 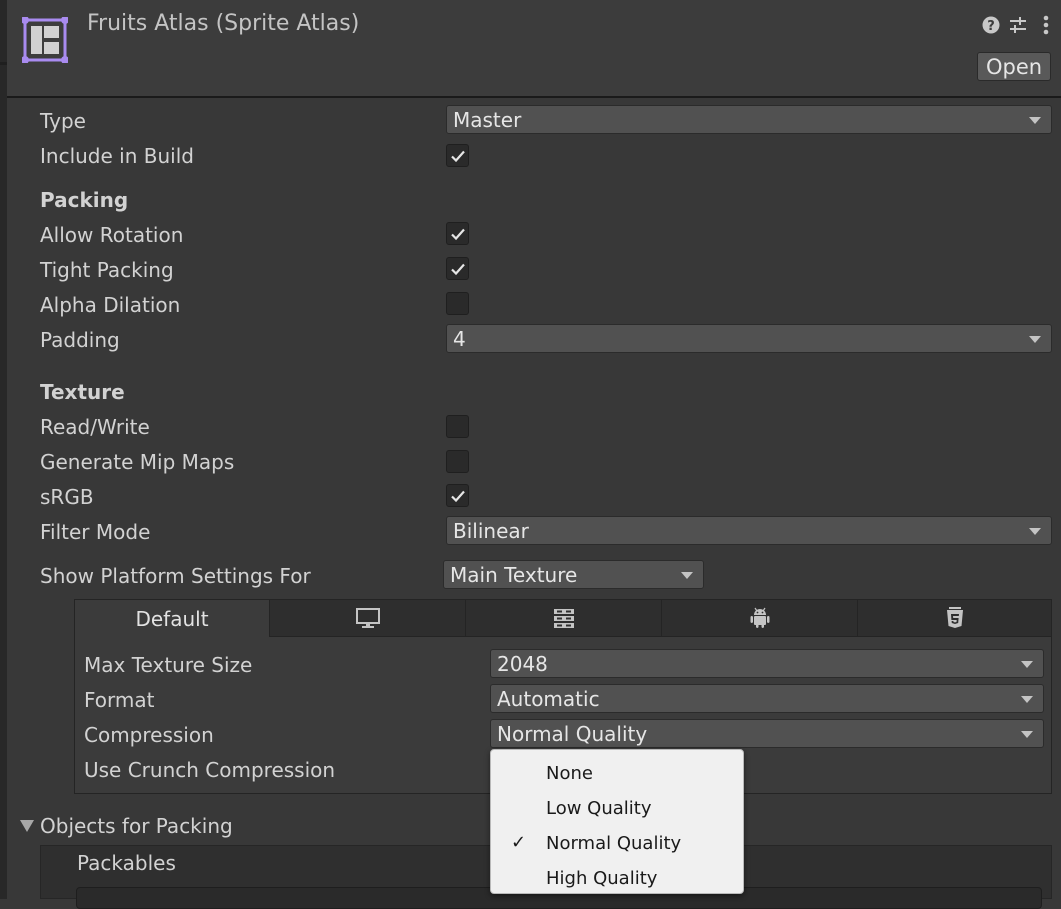 What do you see at coordinates (459, 338) in the screenshot?
I see `padding-value: 4` at bounding box center [459, 338].